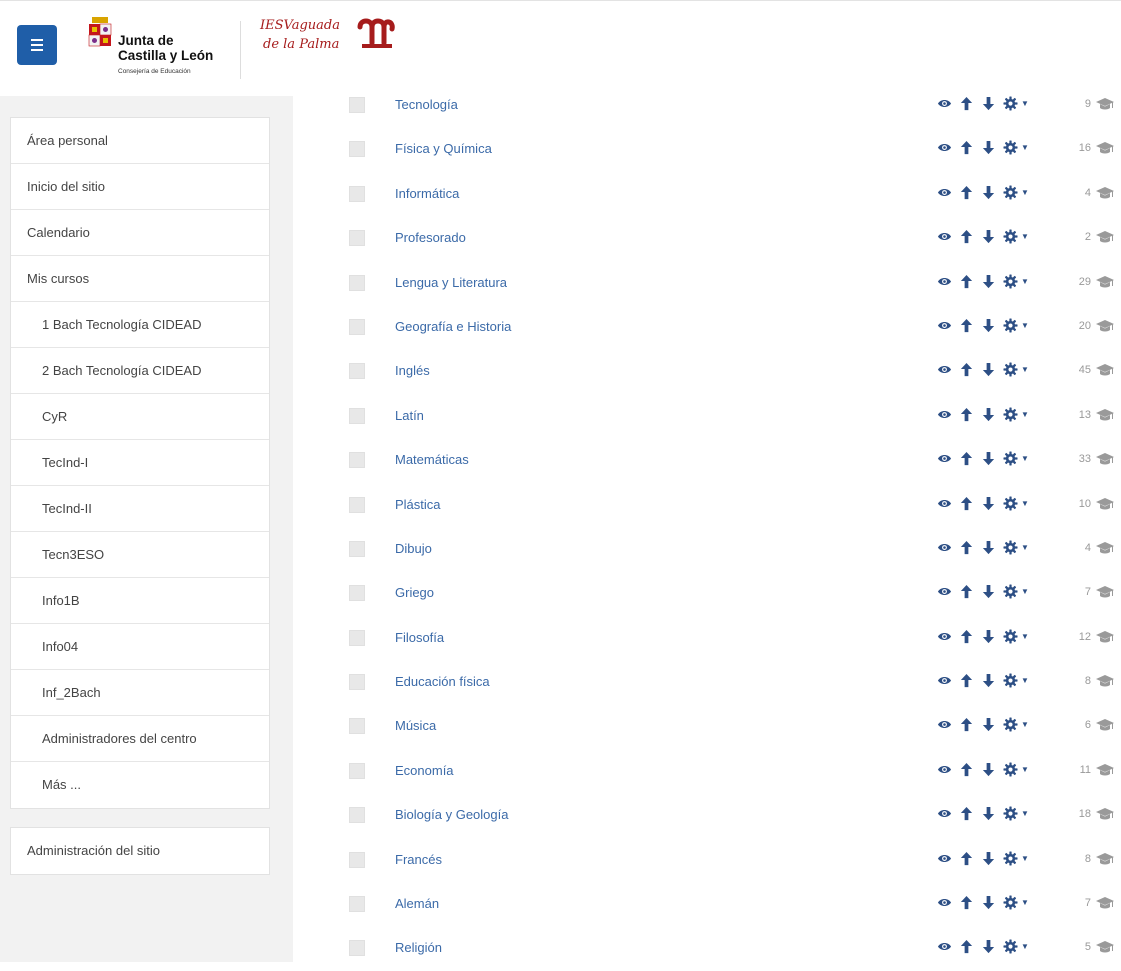 This screenshot has height=971, width=1121. Describe the element at coordinates (418, 504) in the screenshot. I see `category-name-link: Plástica` at that location.